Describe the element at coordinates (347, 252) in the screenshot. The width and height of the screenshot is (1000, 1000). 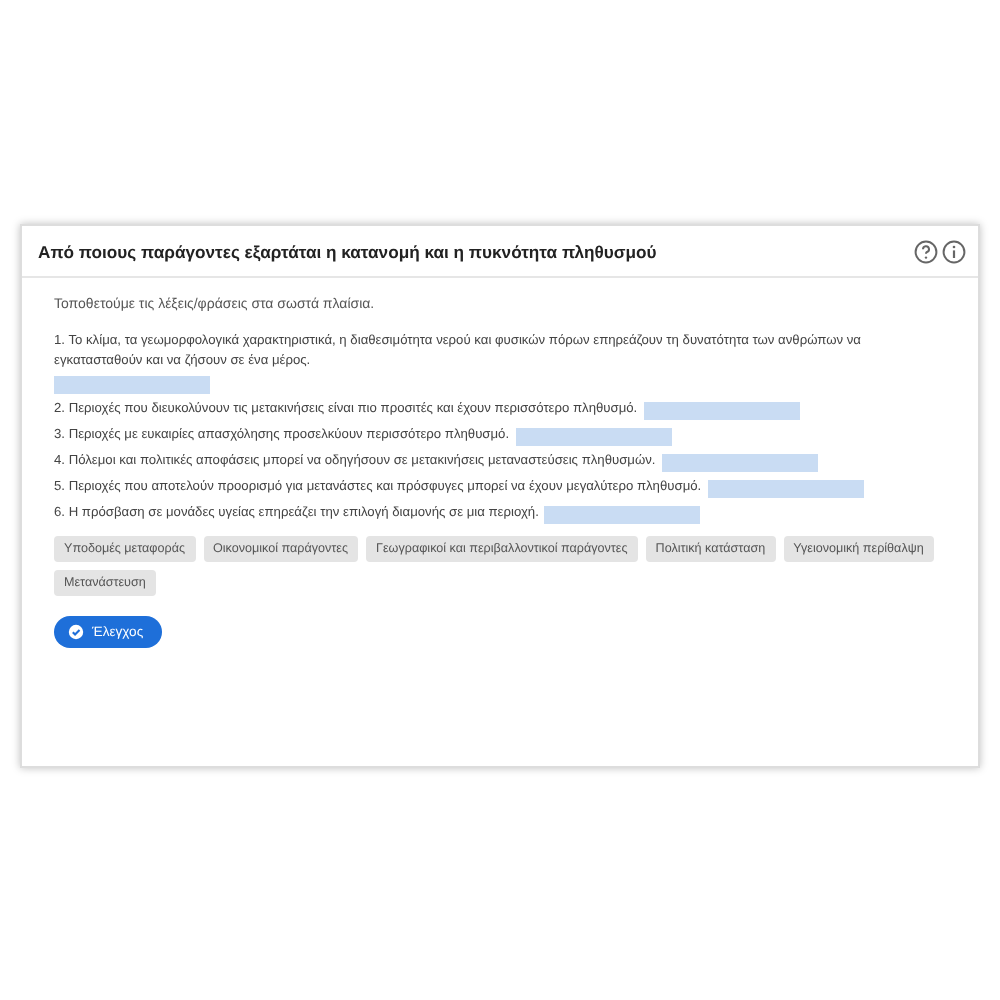
I see `exercise-title: Από ποιους παράγοντες εξαρτάται η κατανομή και η πυκνότητα πληθυσμού` at that location.